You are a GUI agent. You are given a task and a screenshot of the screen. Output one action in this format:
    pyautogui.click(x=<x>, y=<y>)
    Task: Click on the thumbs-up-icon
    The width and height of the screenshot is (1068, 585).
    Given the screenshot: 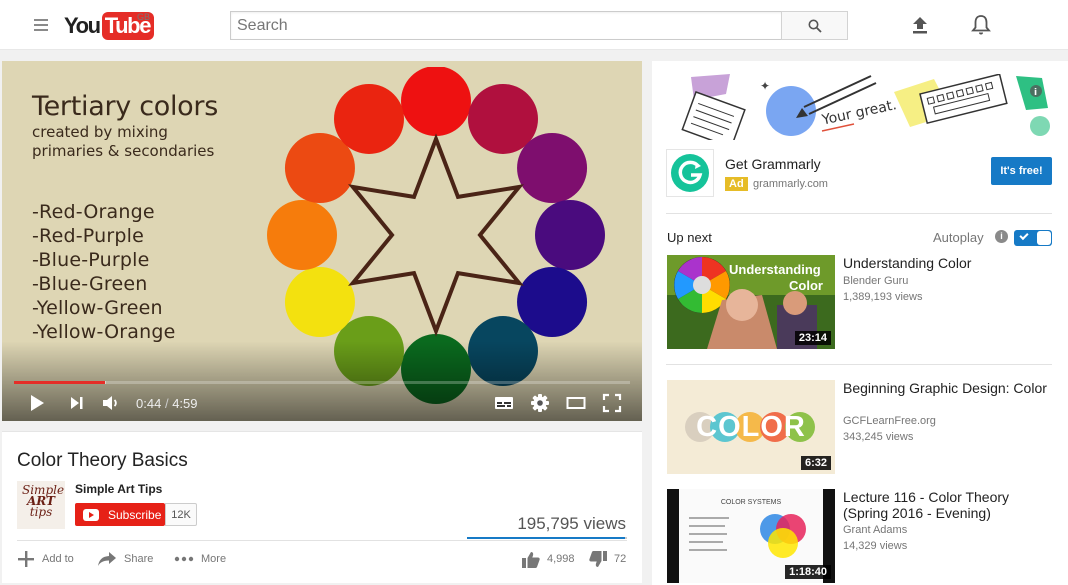 What is the action you would take?
    pyautogui.click(x=531, y=559)
    